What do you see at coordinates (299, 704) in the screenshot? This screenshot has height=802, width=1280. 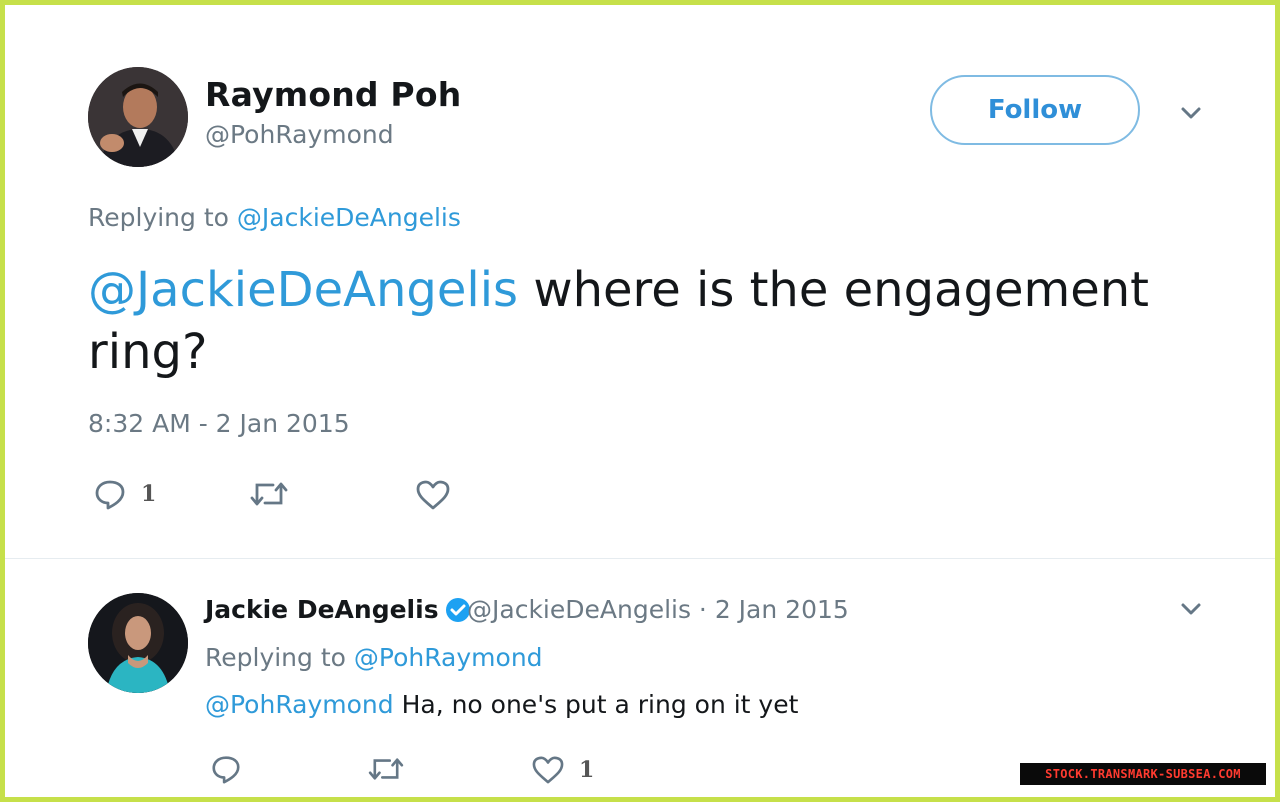 I see `reply-mention-link: @PohRaymond` at bounding box center [299, 704].